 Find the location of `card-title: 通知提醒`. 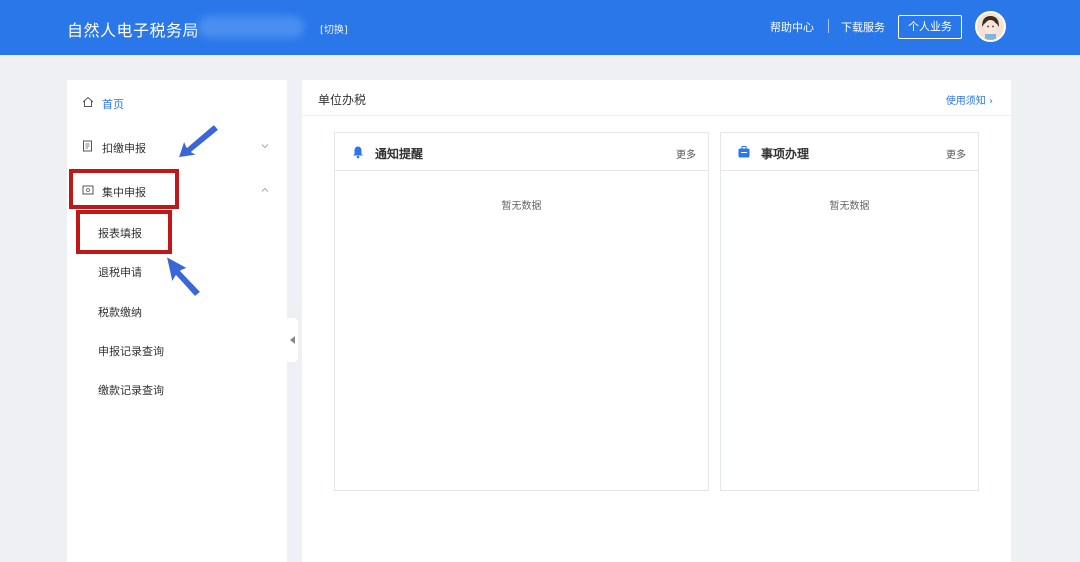

card-title: 通知提醒 is located at coordinates (399, 154).